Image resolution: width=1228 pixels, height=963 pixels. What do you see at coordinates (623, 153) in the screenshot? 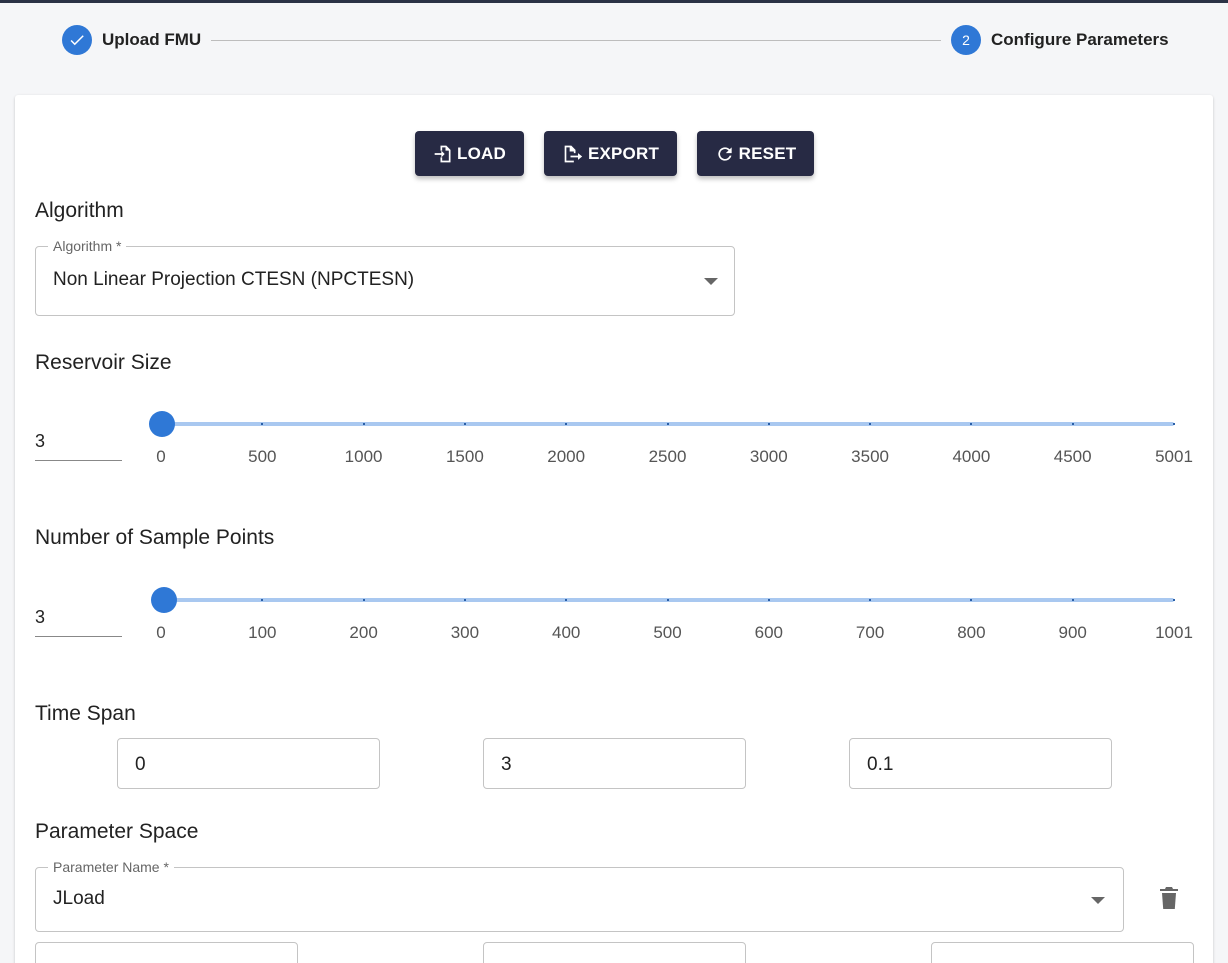
I see `export-button-label: EXPORT` at bounding box center [623, 153].